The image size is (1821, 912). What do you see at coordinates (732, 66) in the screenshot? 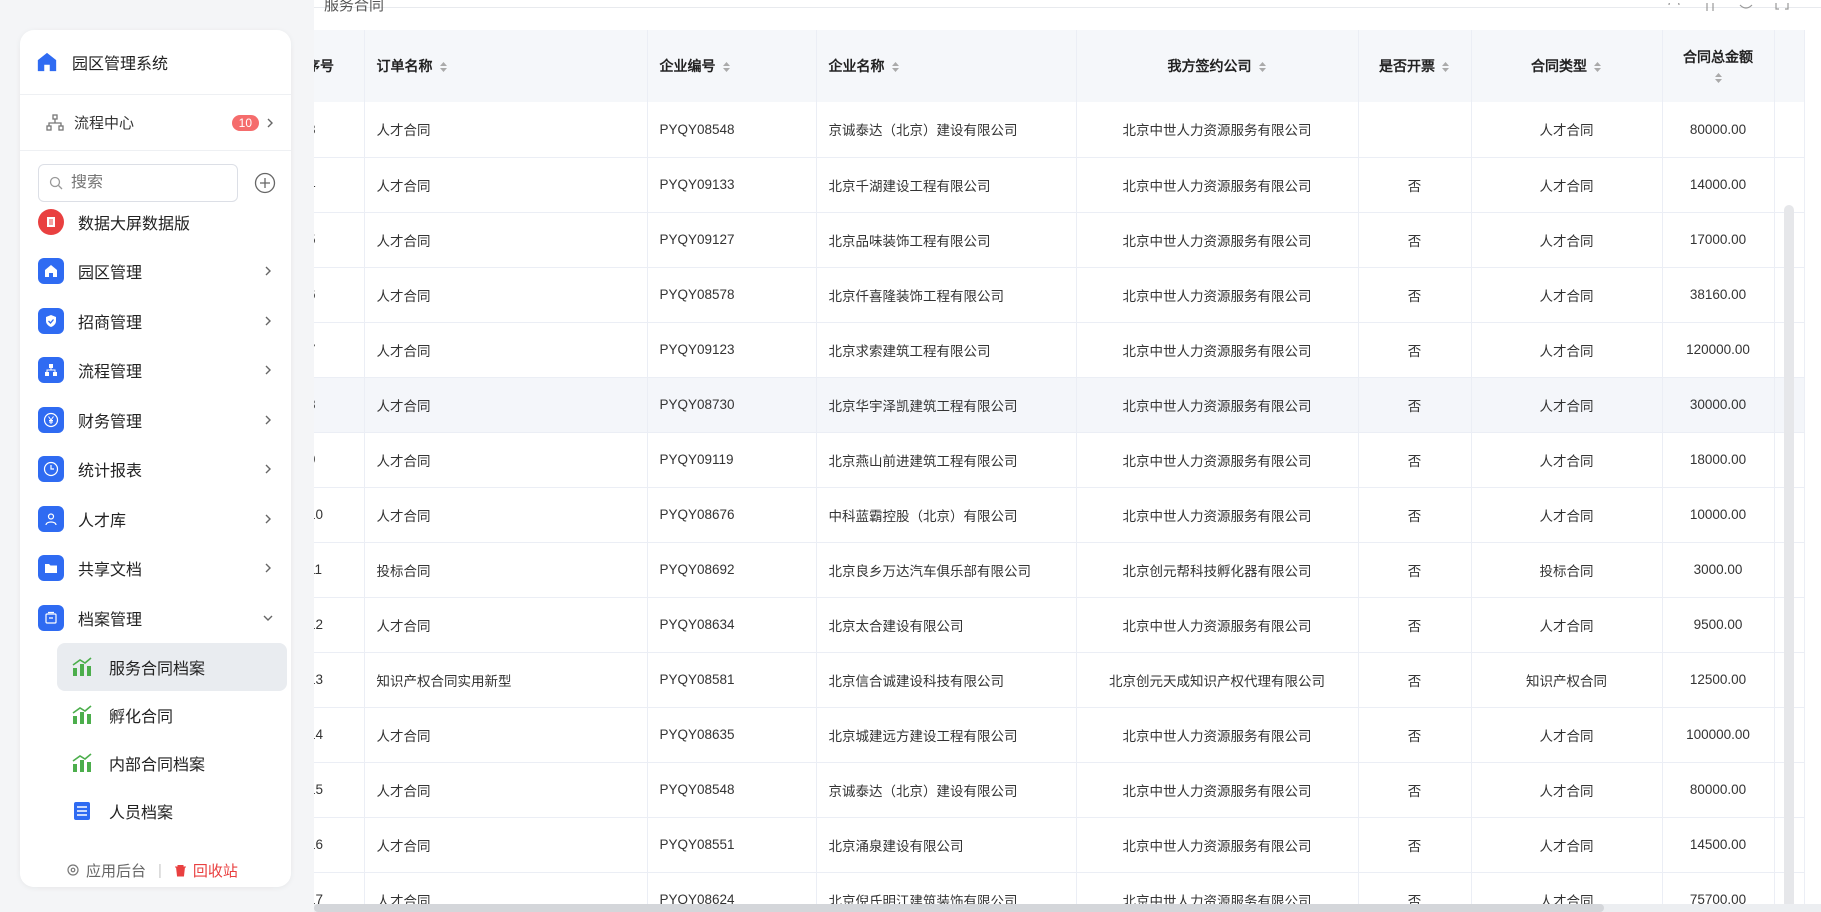
I see `col-header-company-code: 企业编号` at bounding box center [732, 66].